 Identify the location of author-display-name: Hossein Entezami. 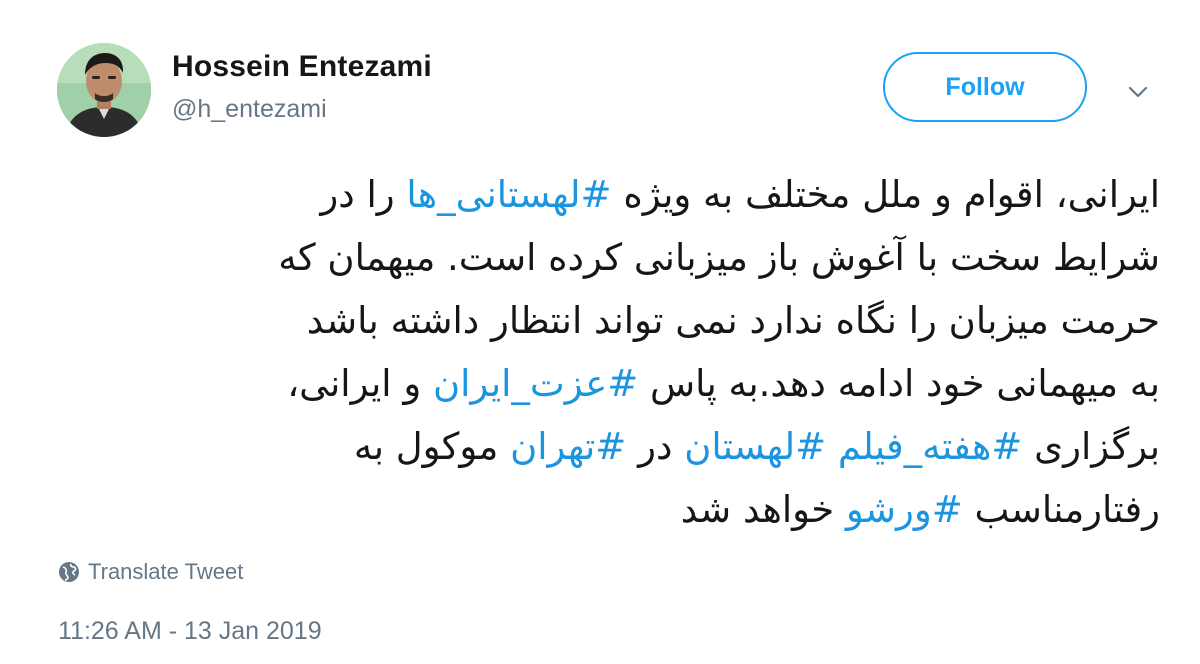
(302, 67).